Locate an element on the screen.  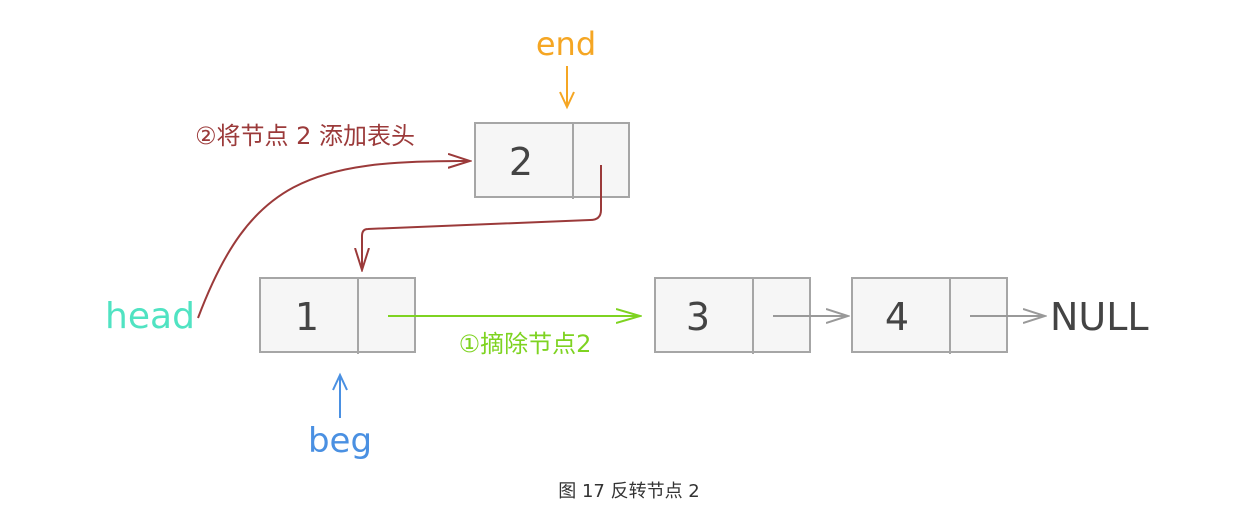
figure-caption: 图 17 反转节点 2 is located at coordinates (629, 491).